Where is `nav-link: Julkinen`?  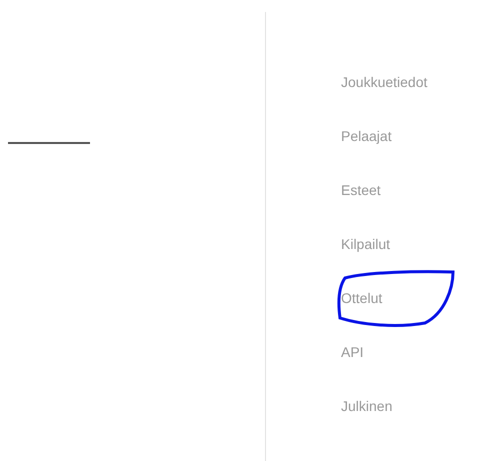 nav-link: Julkinen is located at coordinates (366, 406).